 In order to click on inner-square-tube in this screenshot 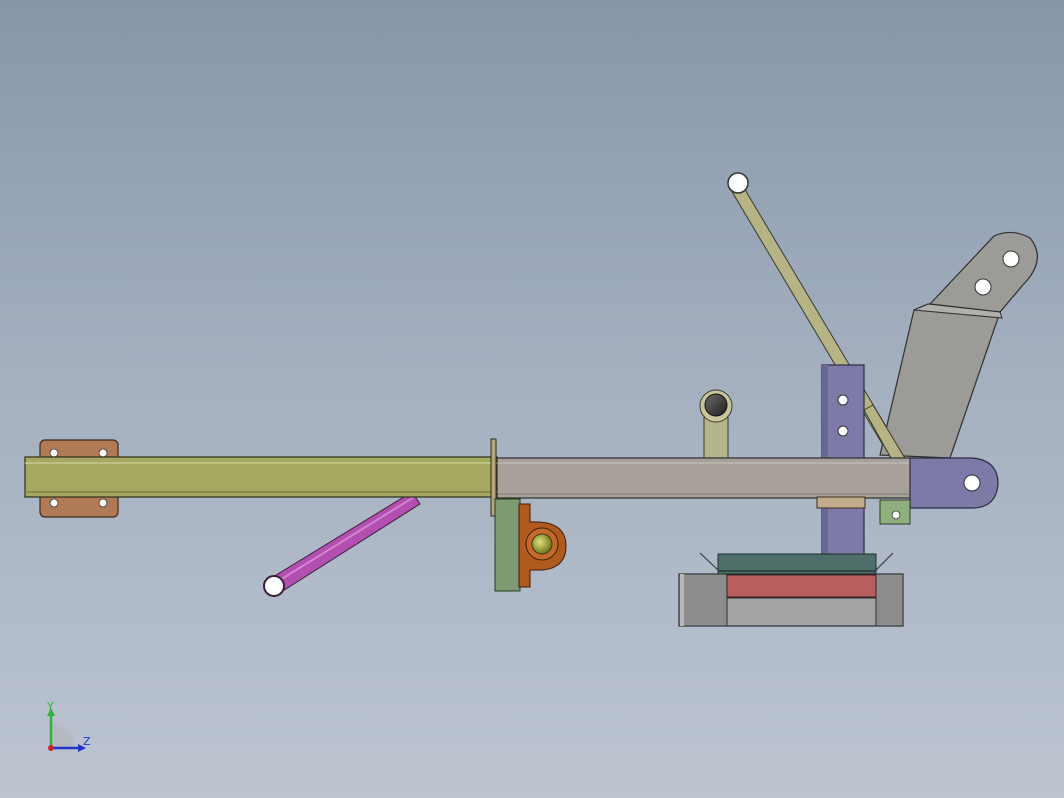, I will do `click(704, 478)`.